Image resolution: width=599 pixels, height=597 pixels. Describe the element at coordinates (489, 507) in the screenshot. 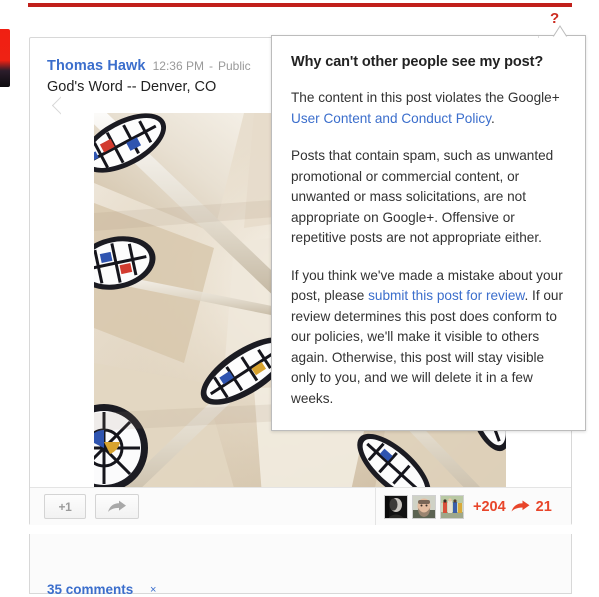

I see `plus-one-count: +204` at that location.